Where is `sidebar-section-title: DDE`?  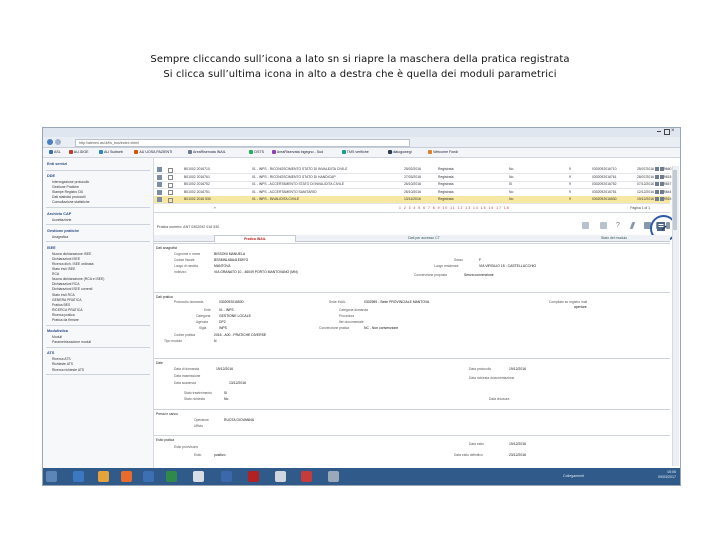
sidebar-section-title: DDE is located at coordinates (51, 176).